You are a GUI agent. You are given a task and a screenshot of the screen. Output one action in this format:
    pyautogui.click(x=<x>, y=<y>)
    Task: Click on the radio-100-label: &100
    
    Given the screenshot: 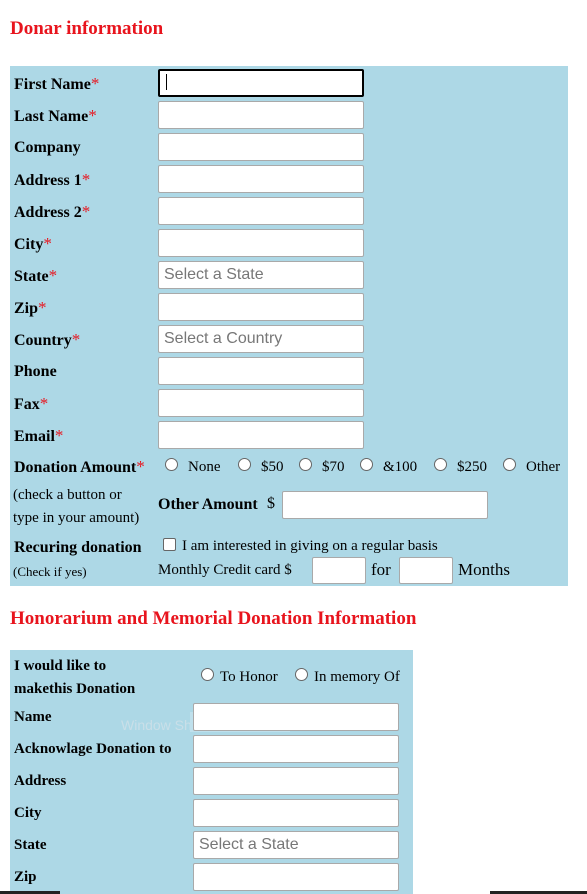 What is the action you would take?
    pyautogui.click(x=400, y=467)
    